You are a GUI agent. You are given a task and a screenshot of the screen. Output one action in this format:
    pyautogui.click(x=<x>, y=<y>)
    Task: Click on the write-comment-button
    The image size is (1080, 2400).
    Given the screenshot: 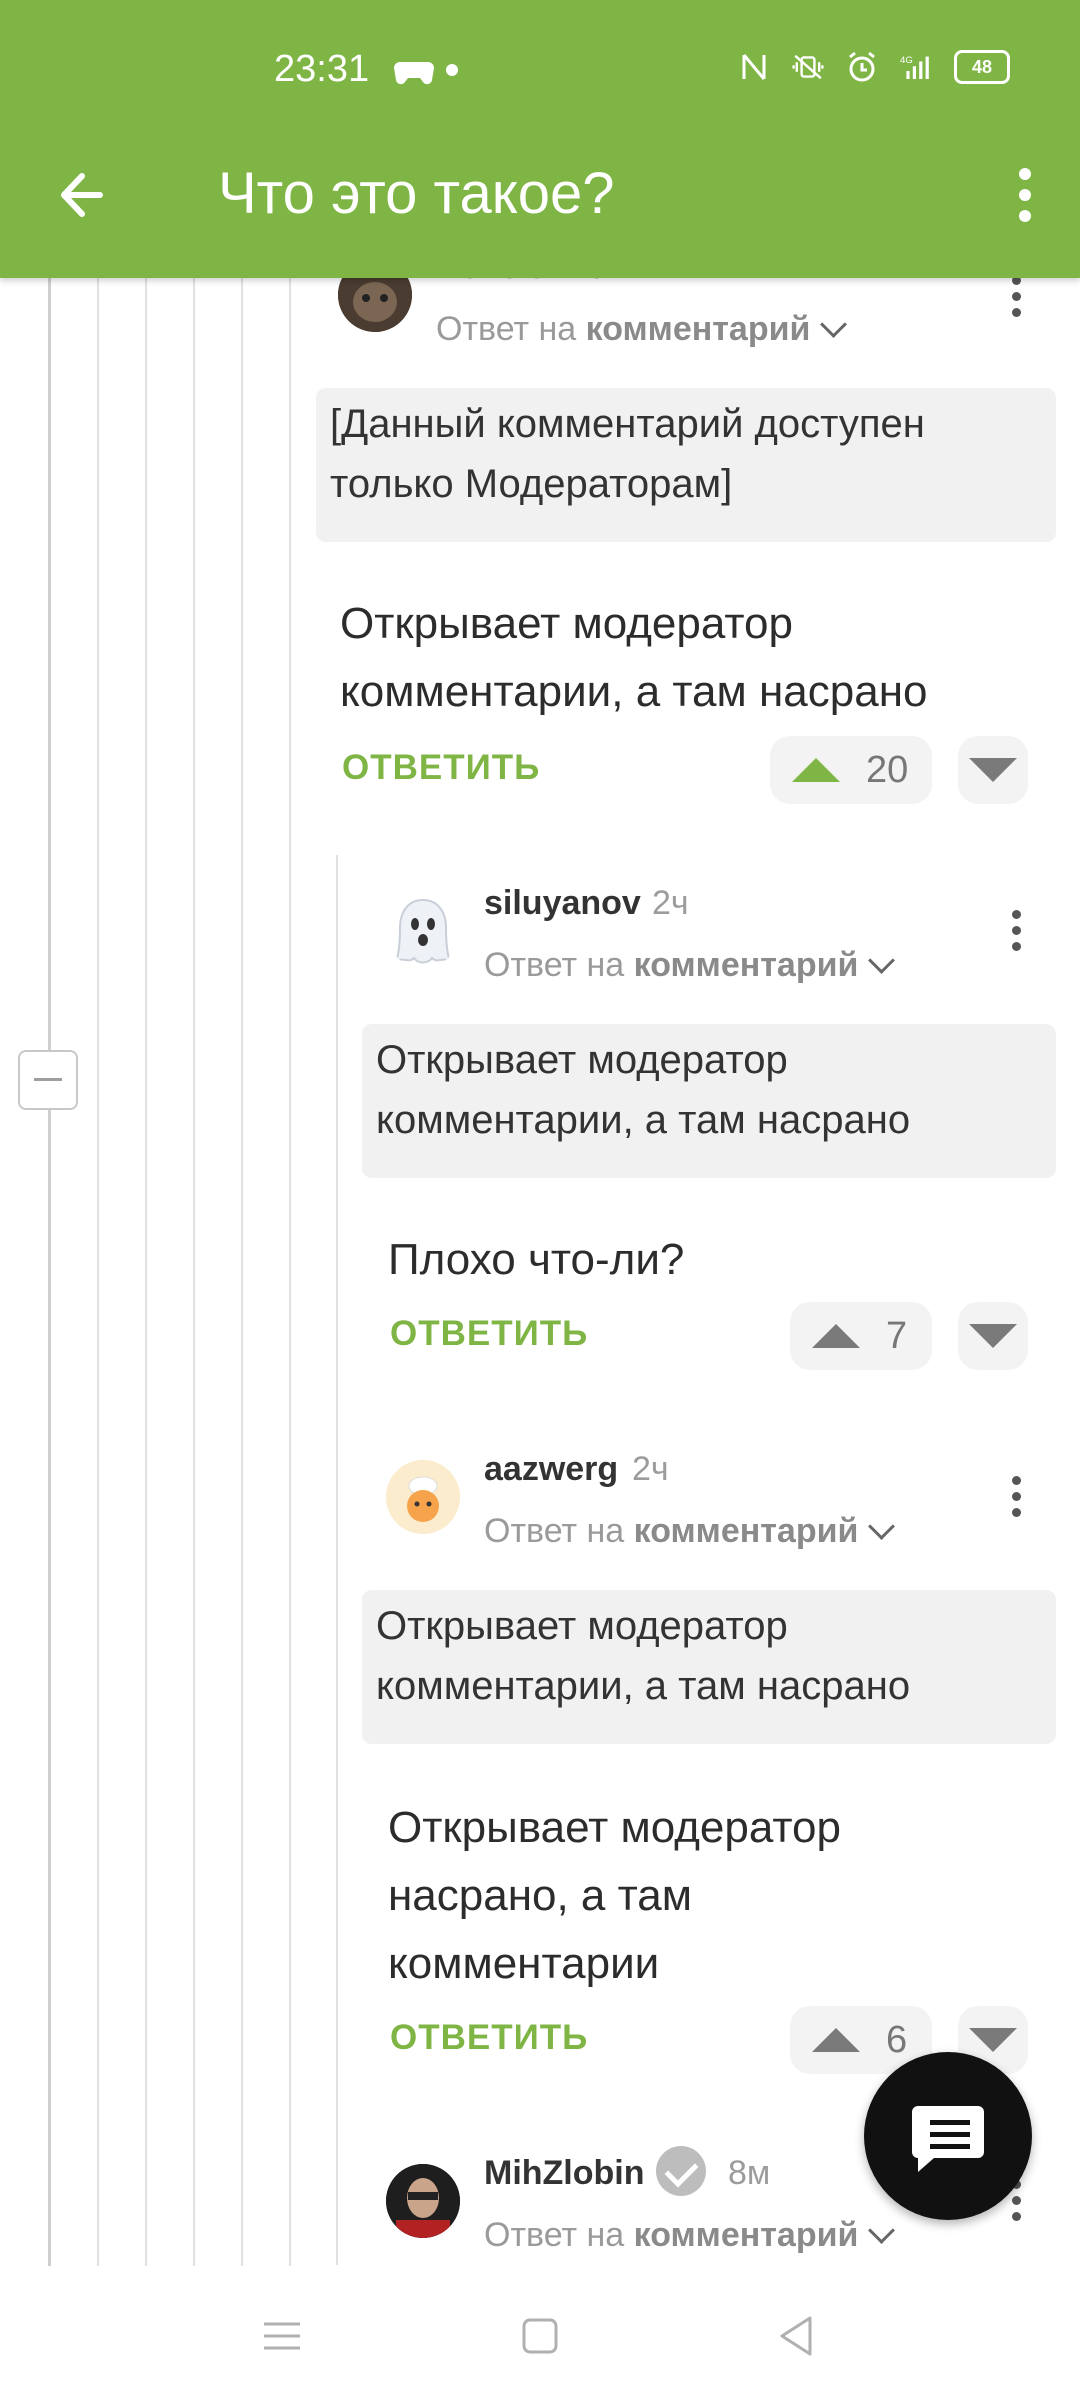 What is the action you would take?
    pyautogui.click(x=948, y=2136)
    